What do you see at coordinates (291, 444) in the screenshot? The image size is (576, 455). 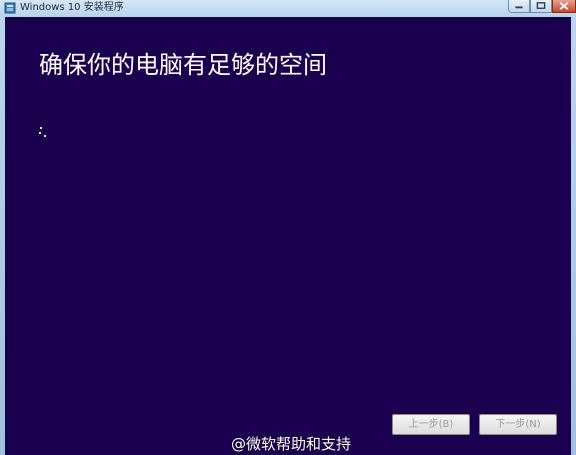 I see `watermark-text: @微软帮助和支持` at bounding box center [291, 444].